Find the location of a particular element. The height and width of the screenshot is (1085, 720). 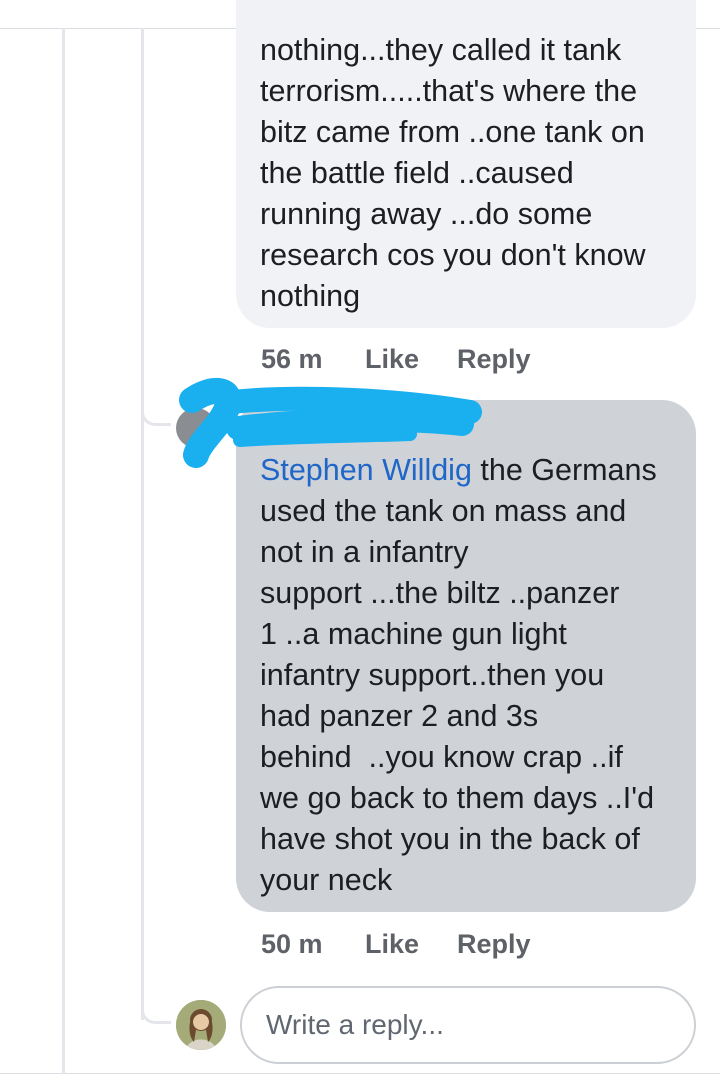

comment-actions-2: 50 m Like Reply is located at coordinates (396, 944).